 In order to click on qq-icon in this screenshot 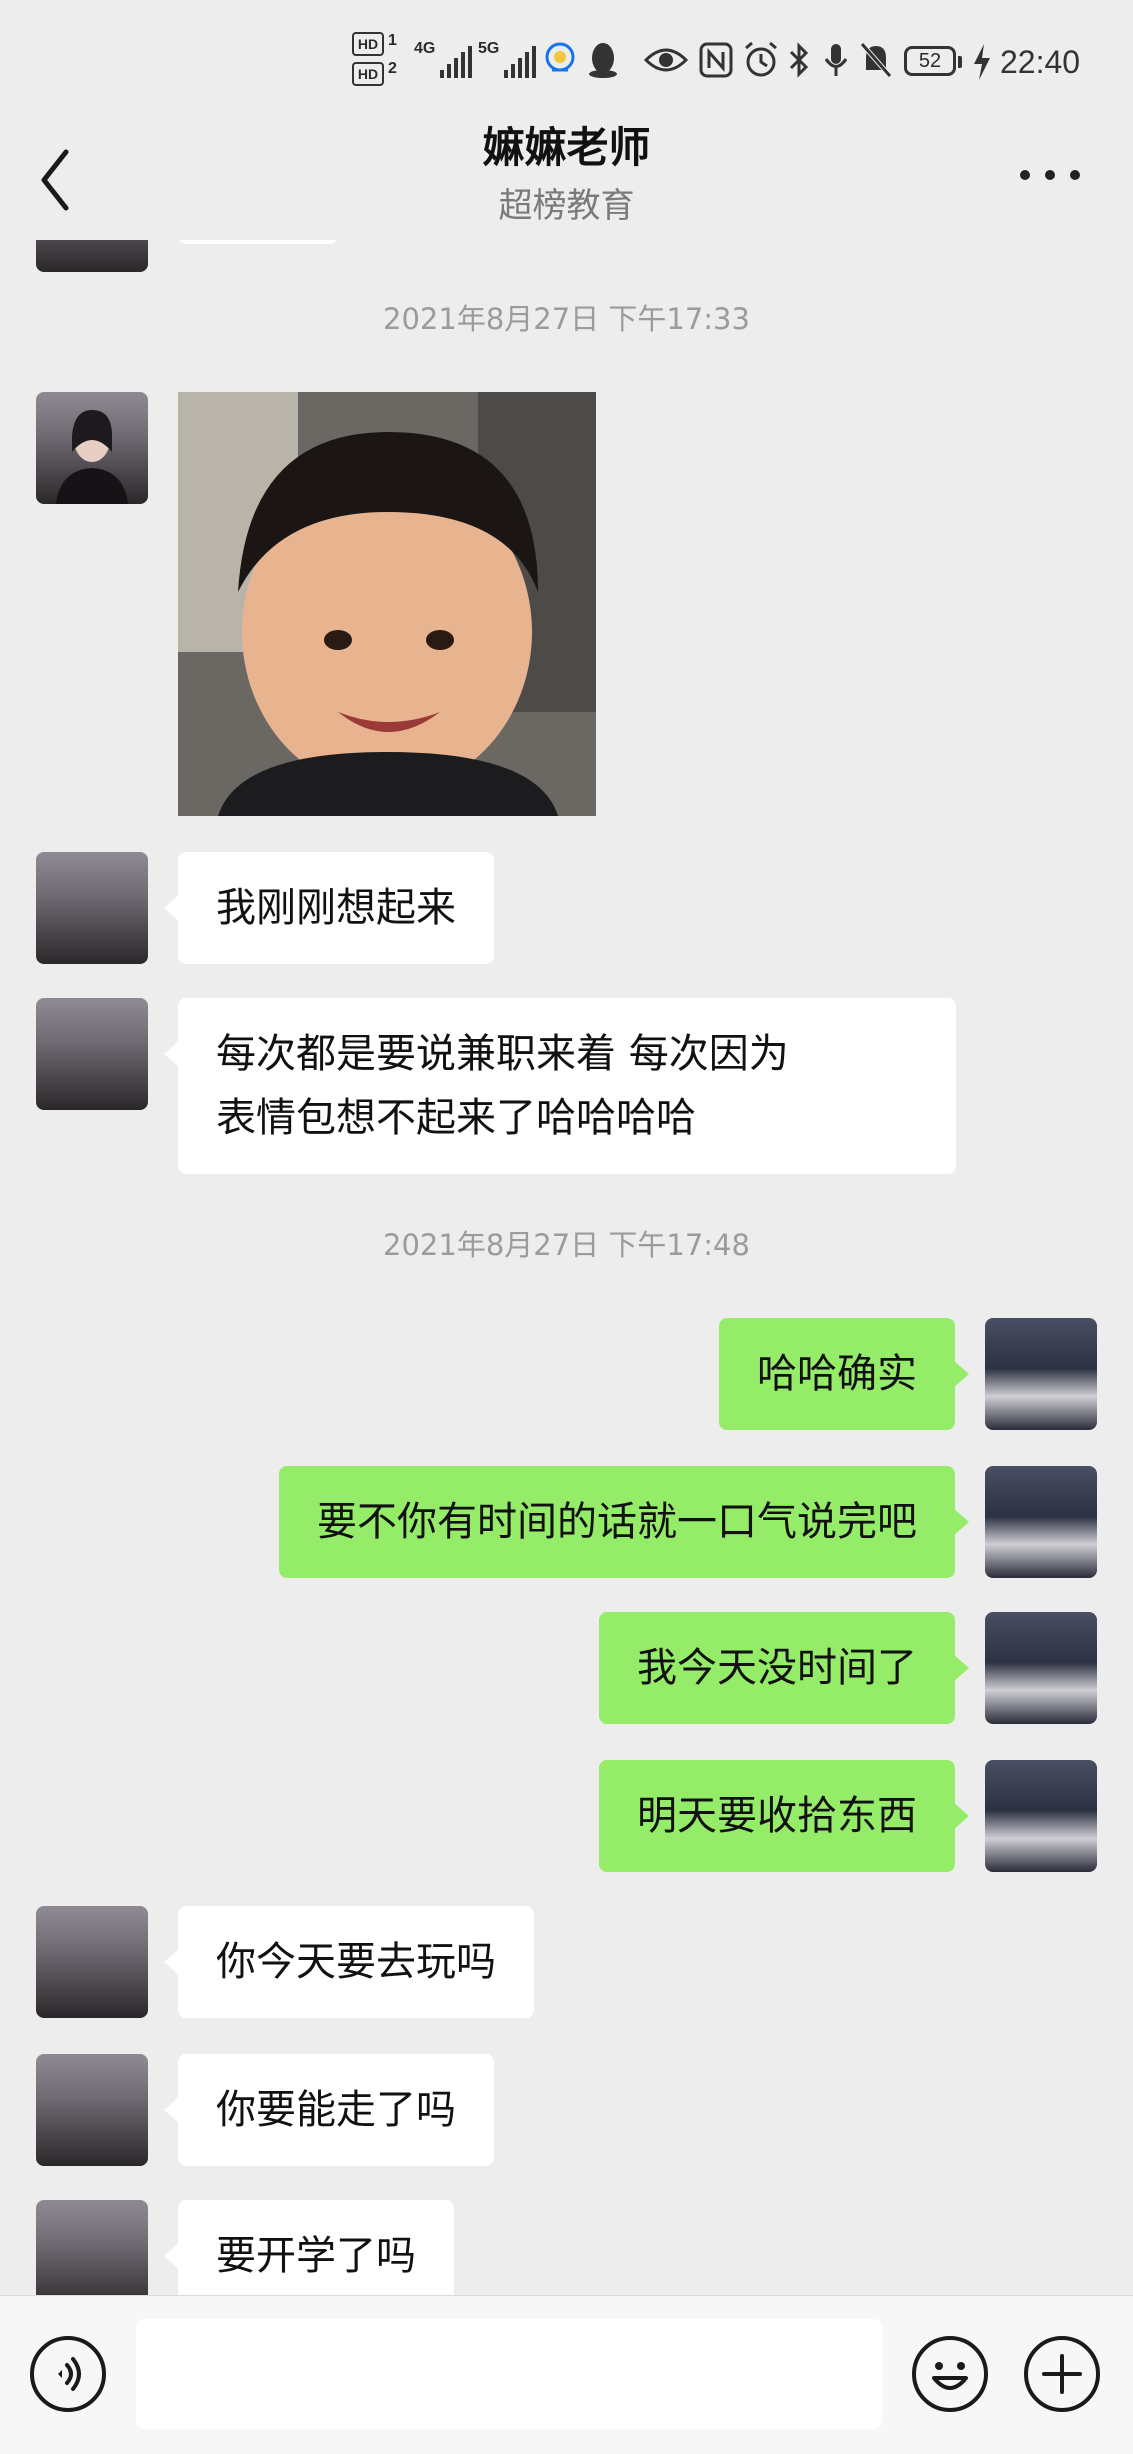, I will do `click(603, 60)`.